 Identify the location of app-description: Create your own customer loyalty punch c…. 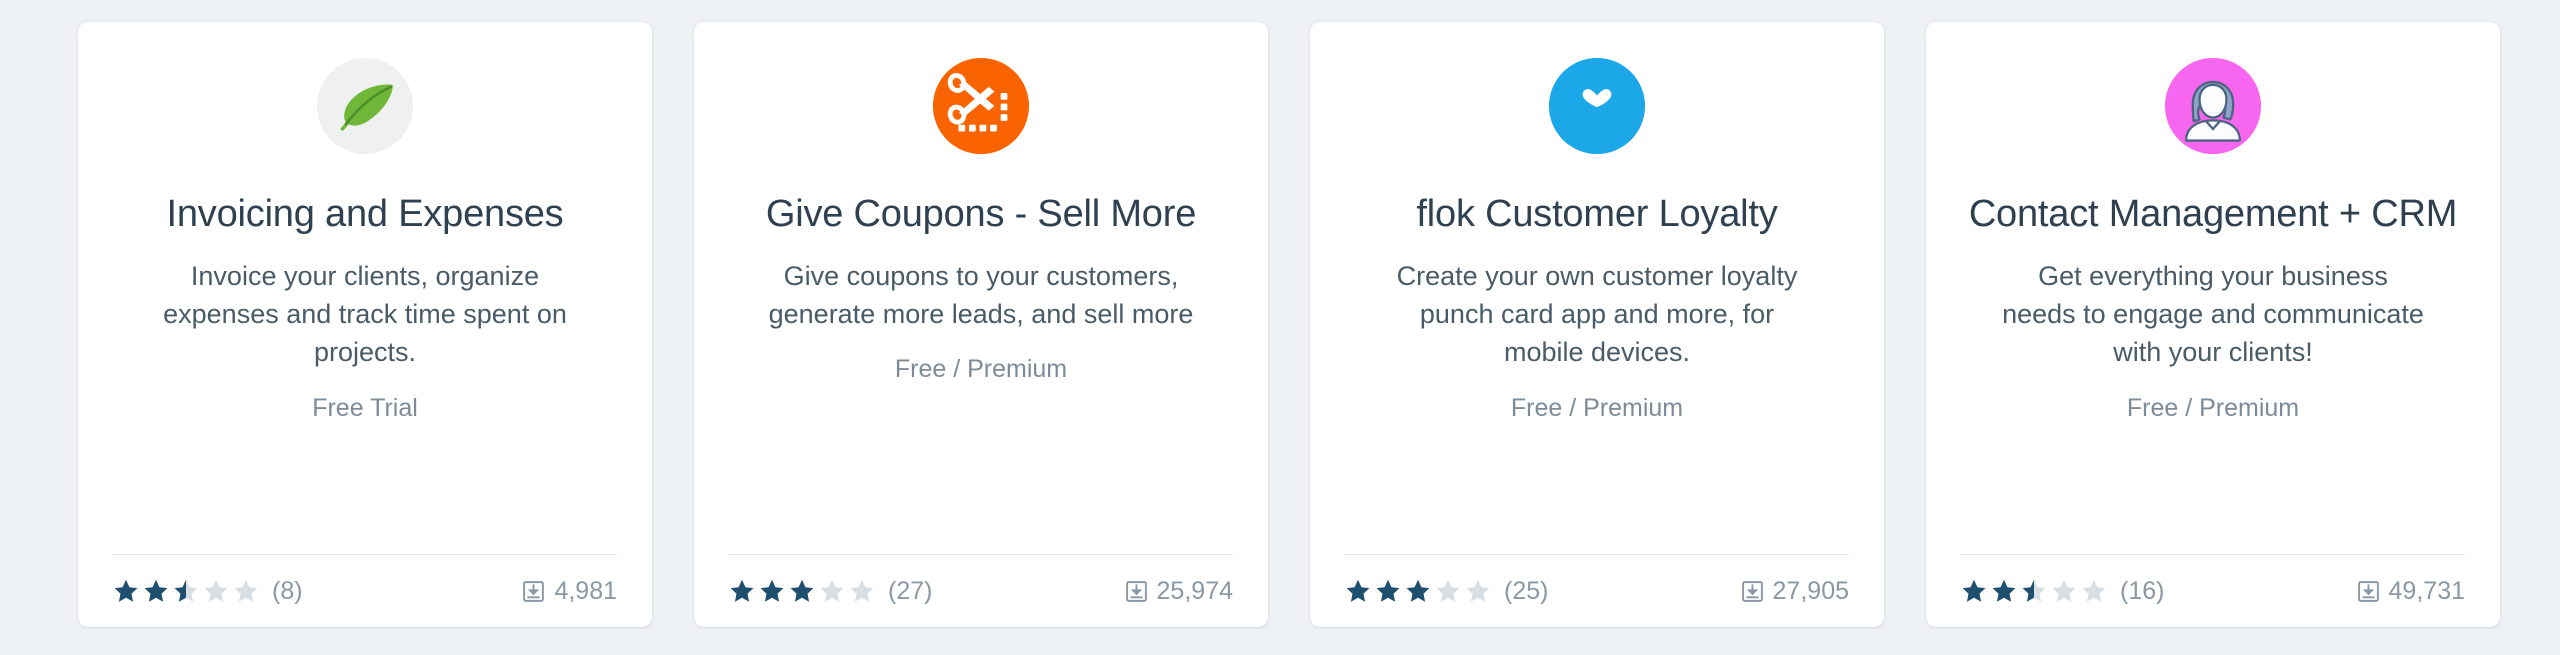
(1597, 314).